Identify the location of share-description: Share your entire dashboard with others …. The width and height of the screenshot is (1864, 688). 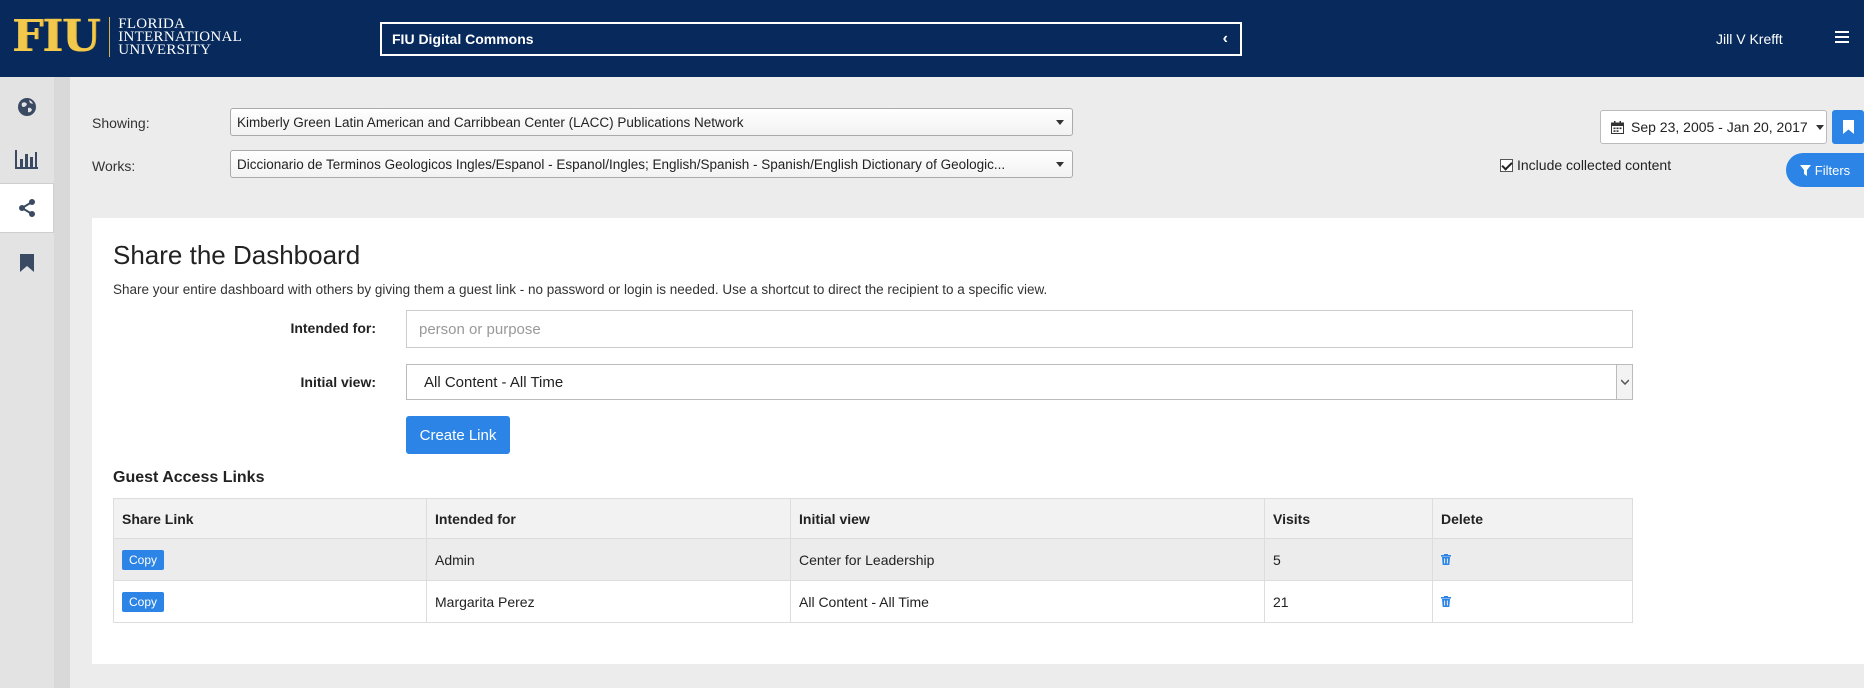
(580, 289).